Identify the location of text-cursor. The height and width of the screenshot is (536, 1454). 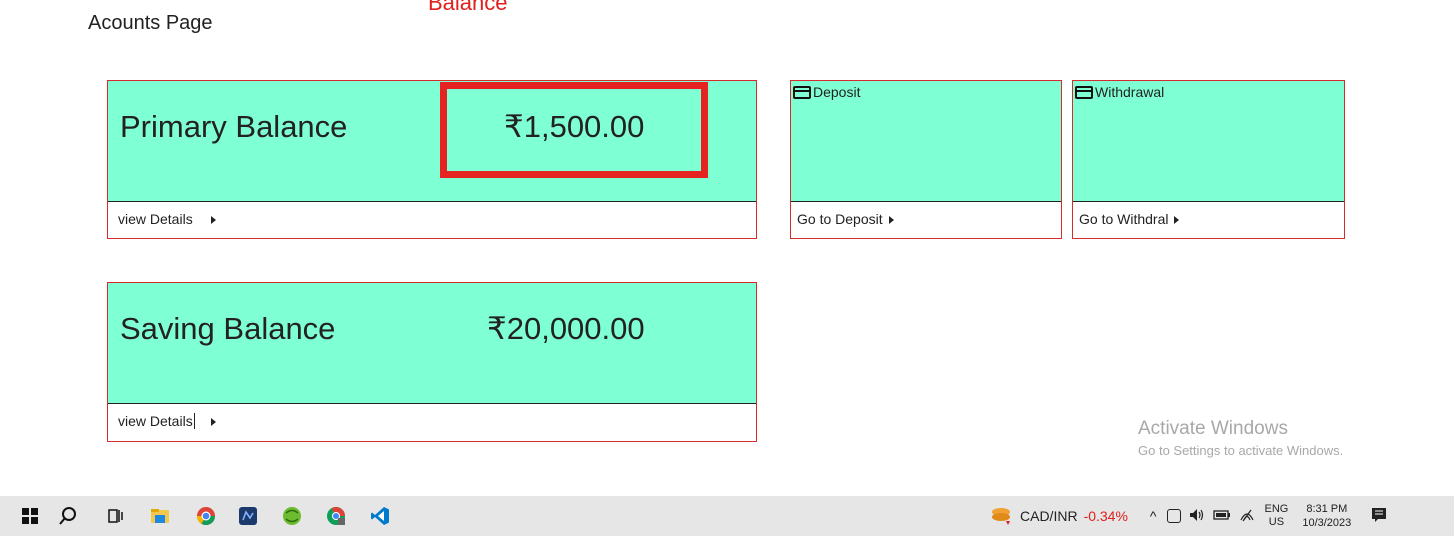
(194, 421).